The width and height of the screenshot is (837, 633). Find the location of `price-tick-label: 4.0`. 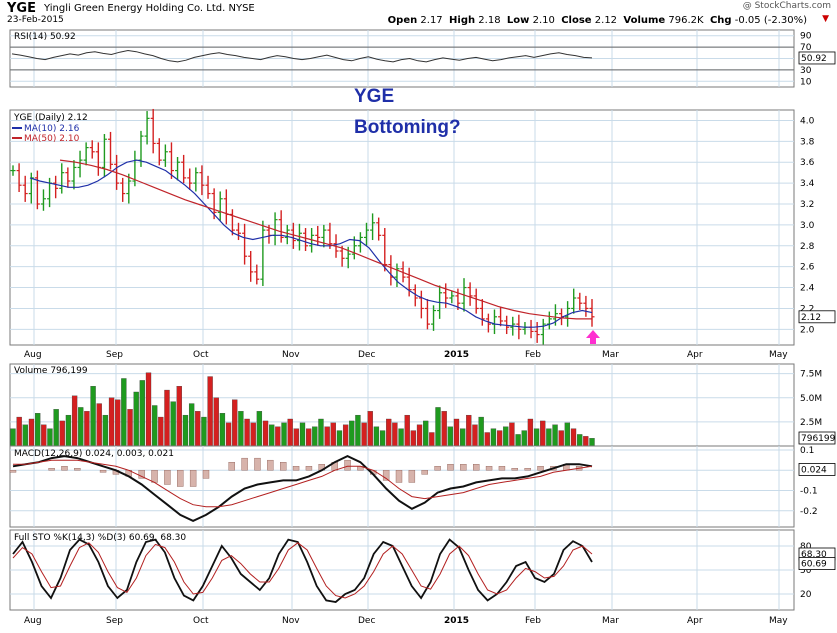

price-tick-label: 4.0 is located at coordinates (807, 121).